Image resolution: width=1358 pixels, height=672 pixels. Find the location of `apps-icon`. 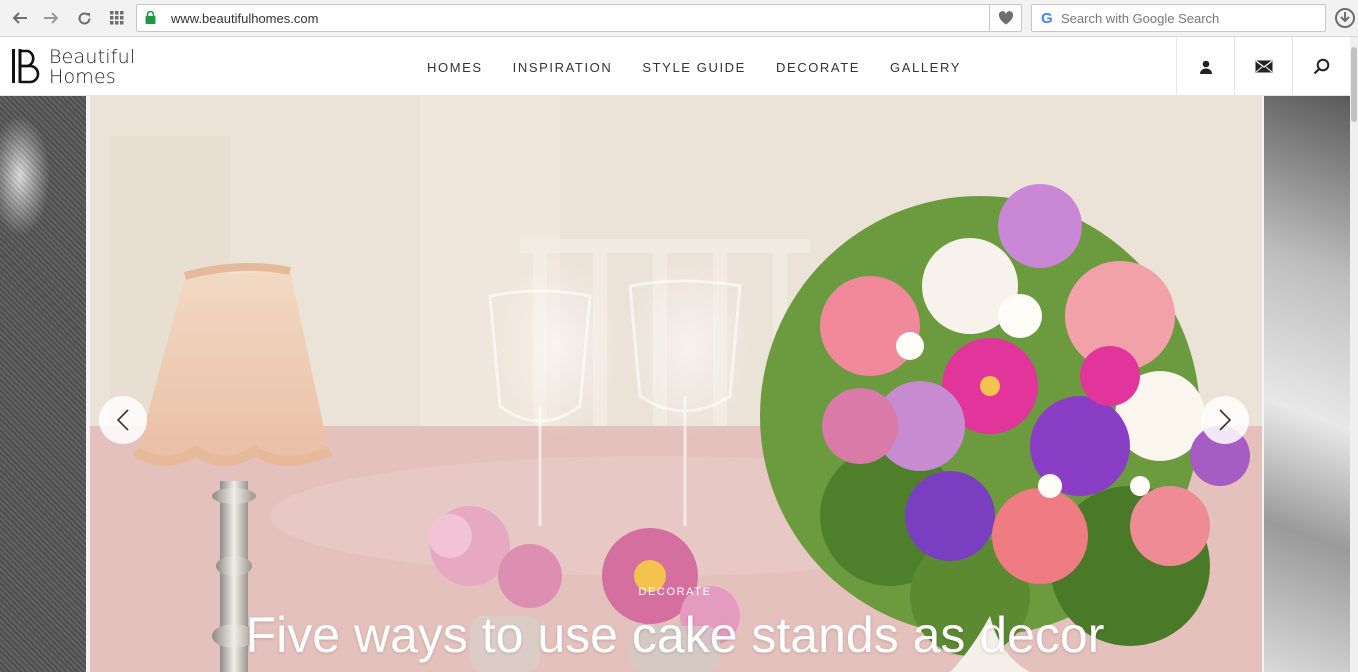

apps-icon is located at coordinates (117, 18).